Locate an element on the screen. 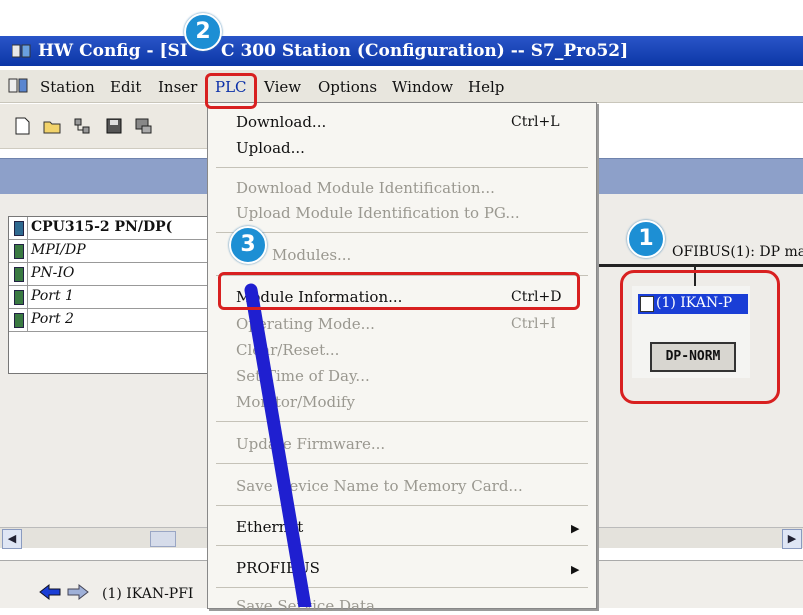 The height and width of the screenshot is (615, 803). menu-help: Help is located at coordinates (486, 87).